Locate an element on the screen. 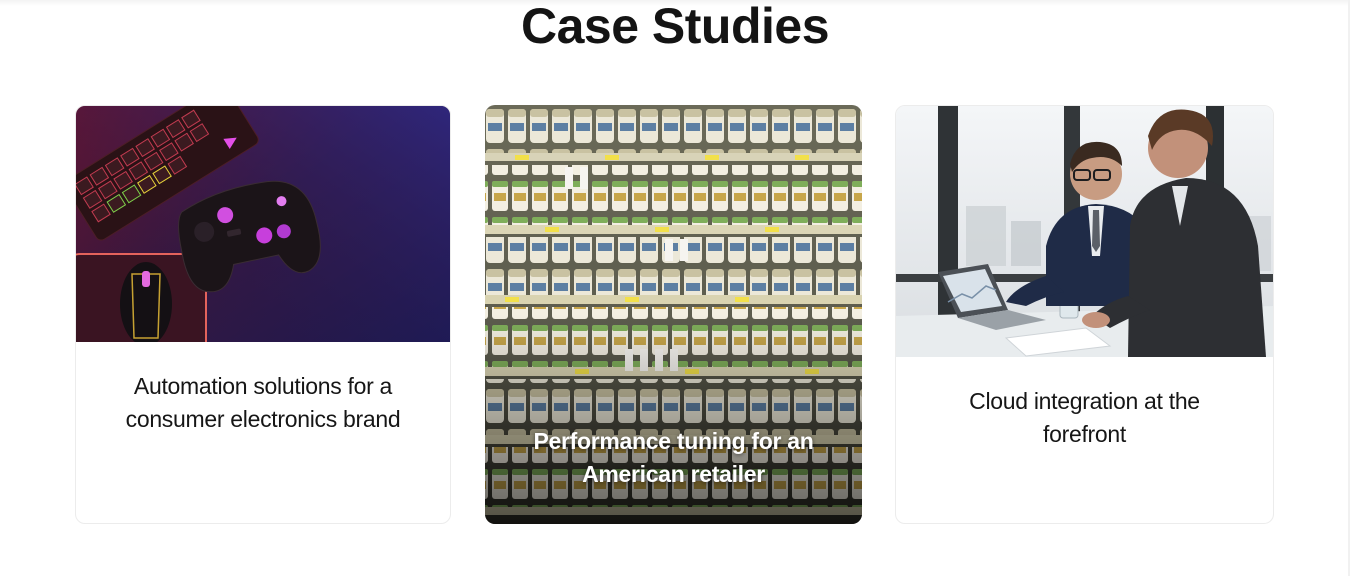 The image size is (1350, 576). business-meeting-image is located at coordinates (1084, 231).